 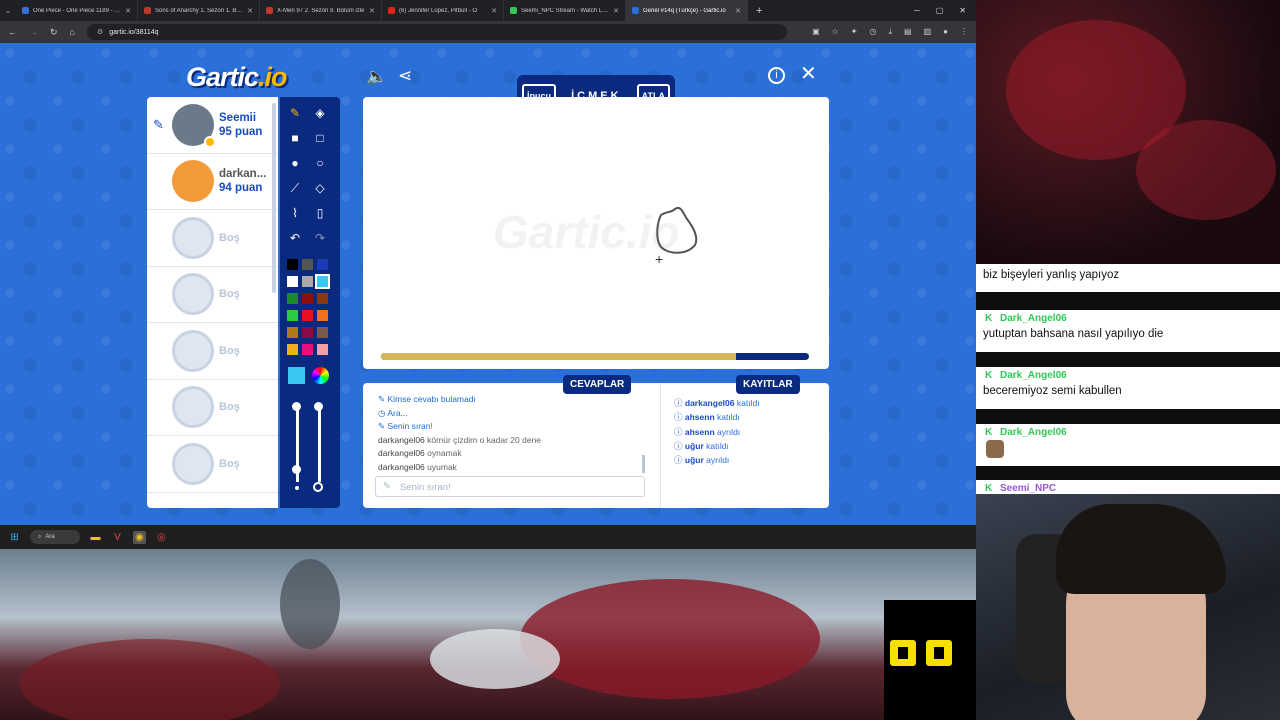 I want to click on pencil-icon: ✎, so click(x=295, y=113).